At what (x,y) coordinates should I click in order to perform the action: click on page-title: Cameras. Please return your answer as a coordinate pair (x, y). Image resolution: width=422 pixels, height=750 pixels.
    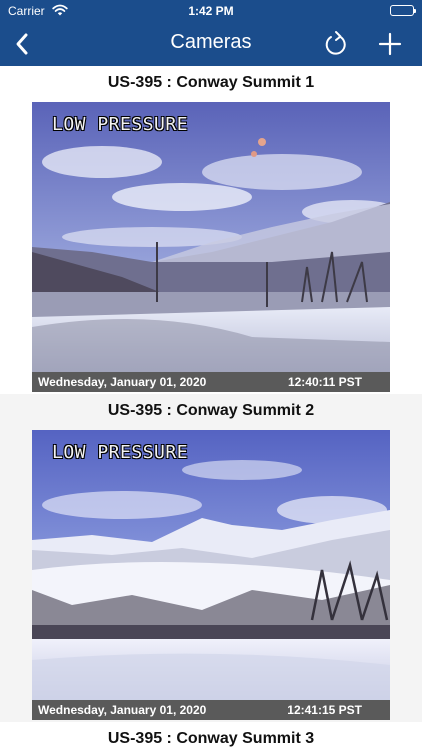
    Looking at the image, I should click on (211, 42).